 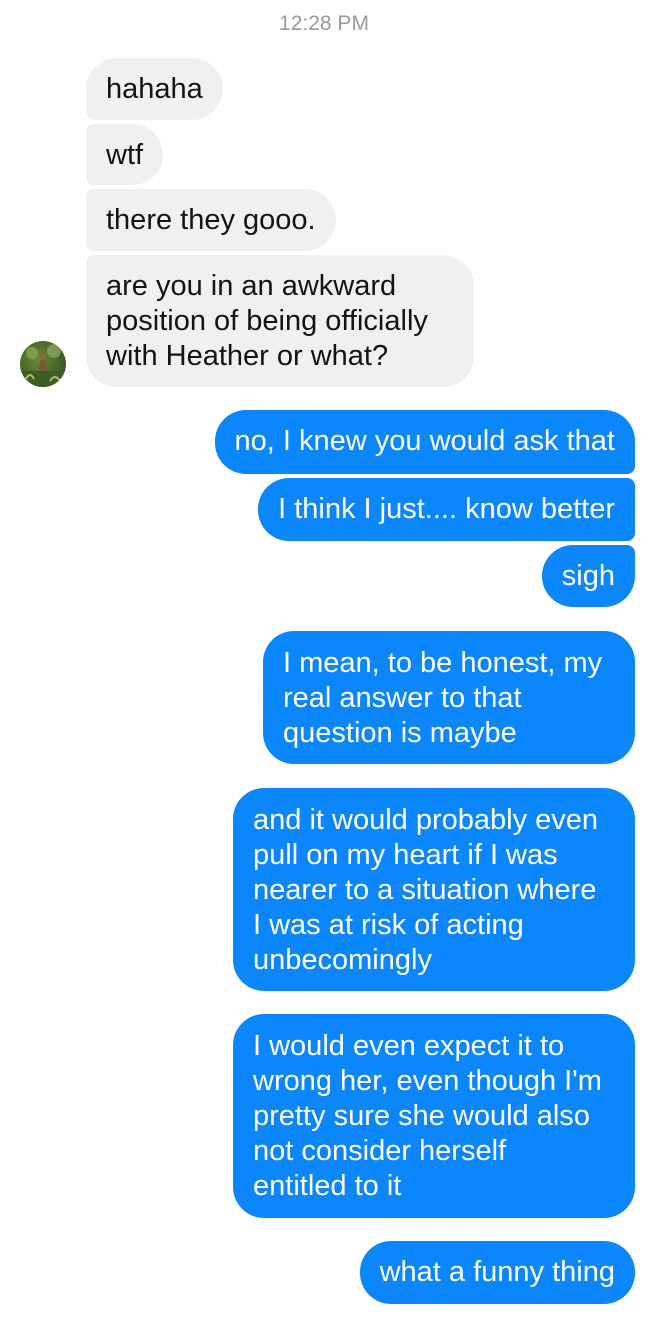 What do you see at coordinates (324, 23) in the screenshot?
I see `message-timestamp: 12:28 PM` at bounding box center [324, 23].